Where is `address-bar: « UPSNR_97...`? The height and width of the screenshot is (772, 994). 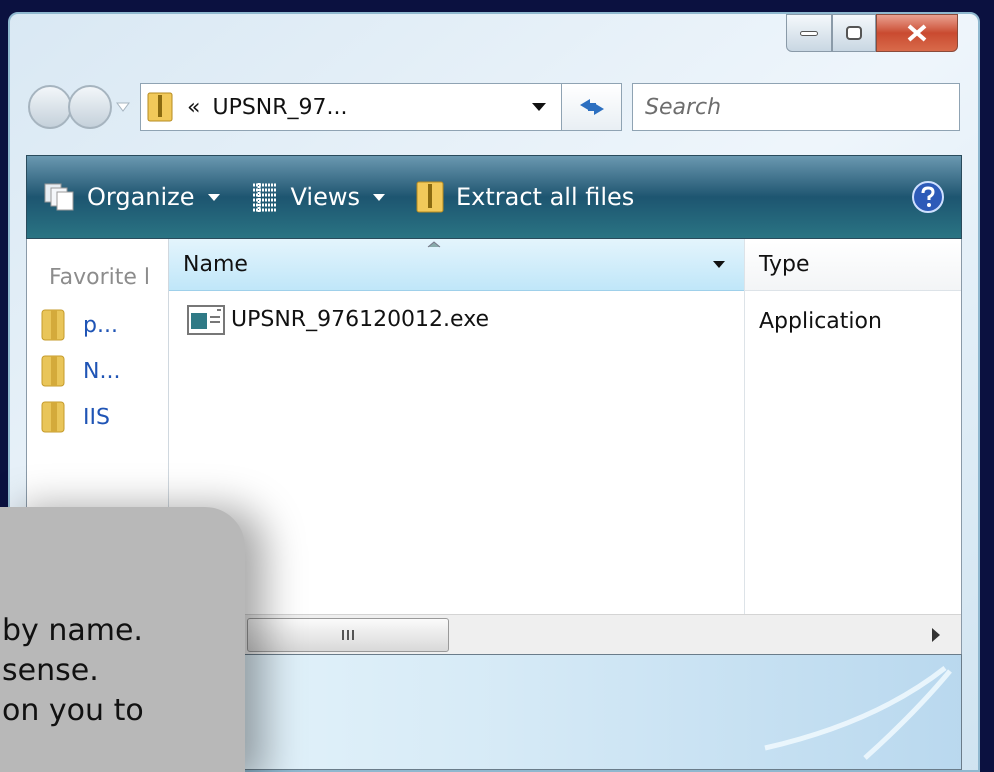
address-bar: « UPSNR_97... is located at coordinates (381, 107).